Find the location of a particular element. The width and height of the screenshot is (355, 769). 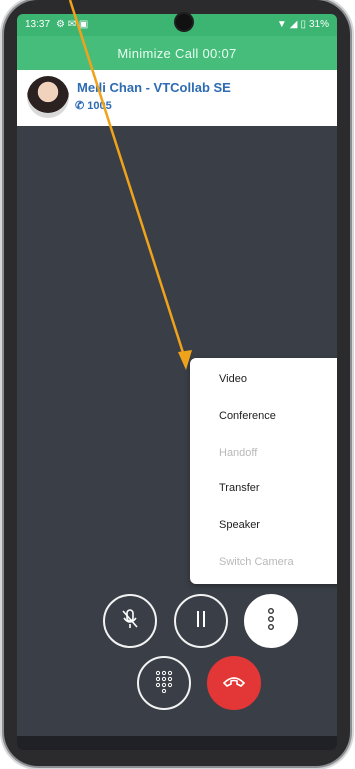

end-call-button is located at coordinates (234, 683).